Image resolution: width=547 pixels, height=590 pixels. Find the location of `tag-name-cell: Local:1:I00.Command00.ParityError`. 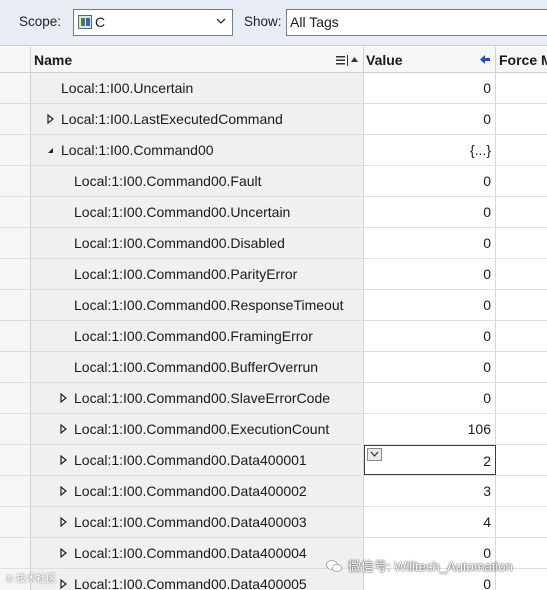

tag-name-cell: Local:1:I00.Command00.ParityError is located at coordinates (197, 274).